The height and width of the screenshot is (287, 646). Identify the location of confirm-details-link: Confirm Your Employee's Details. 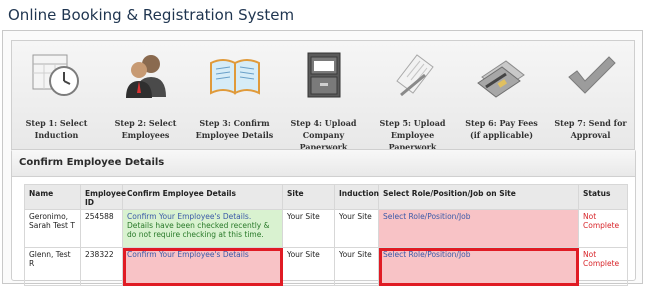
(188, 254).